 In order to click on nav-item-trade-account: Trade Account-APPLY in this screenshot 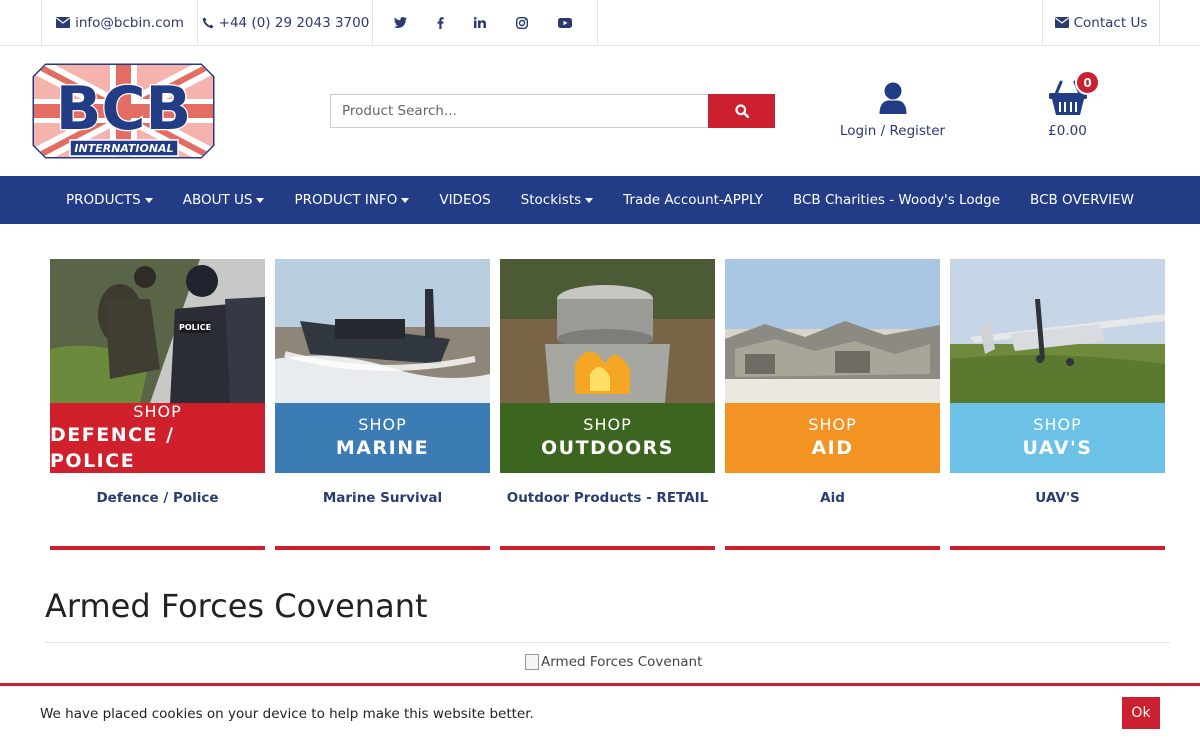, I will do `click(693, 200)`.